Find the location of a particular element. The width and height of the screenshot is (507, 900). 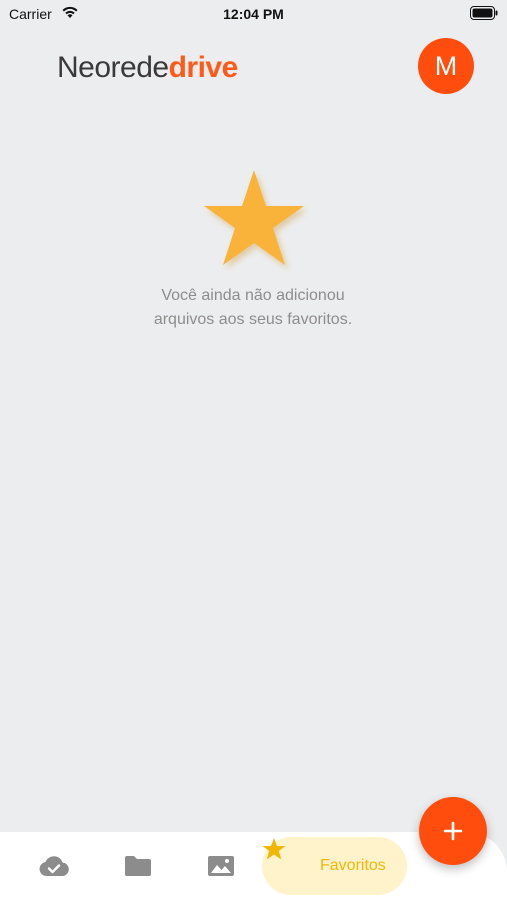

nav-item-cloud is located at coordinates (54, 866).